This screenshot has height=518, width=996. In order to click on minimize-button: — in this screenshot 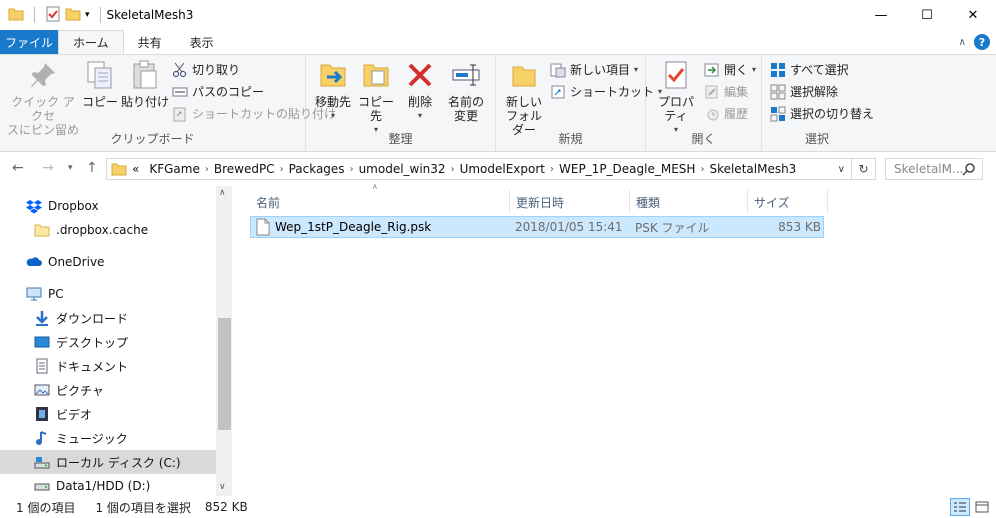, I will do `click(881, 15)`.